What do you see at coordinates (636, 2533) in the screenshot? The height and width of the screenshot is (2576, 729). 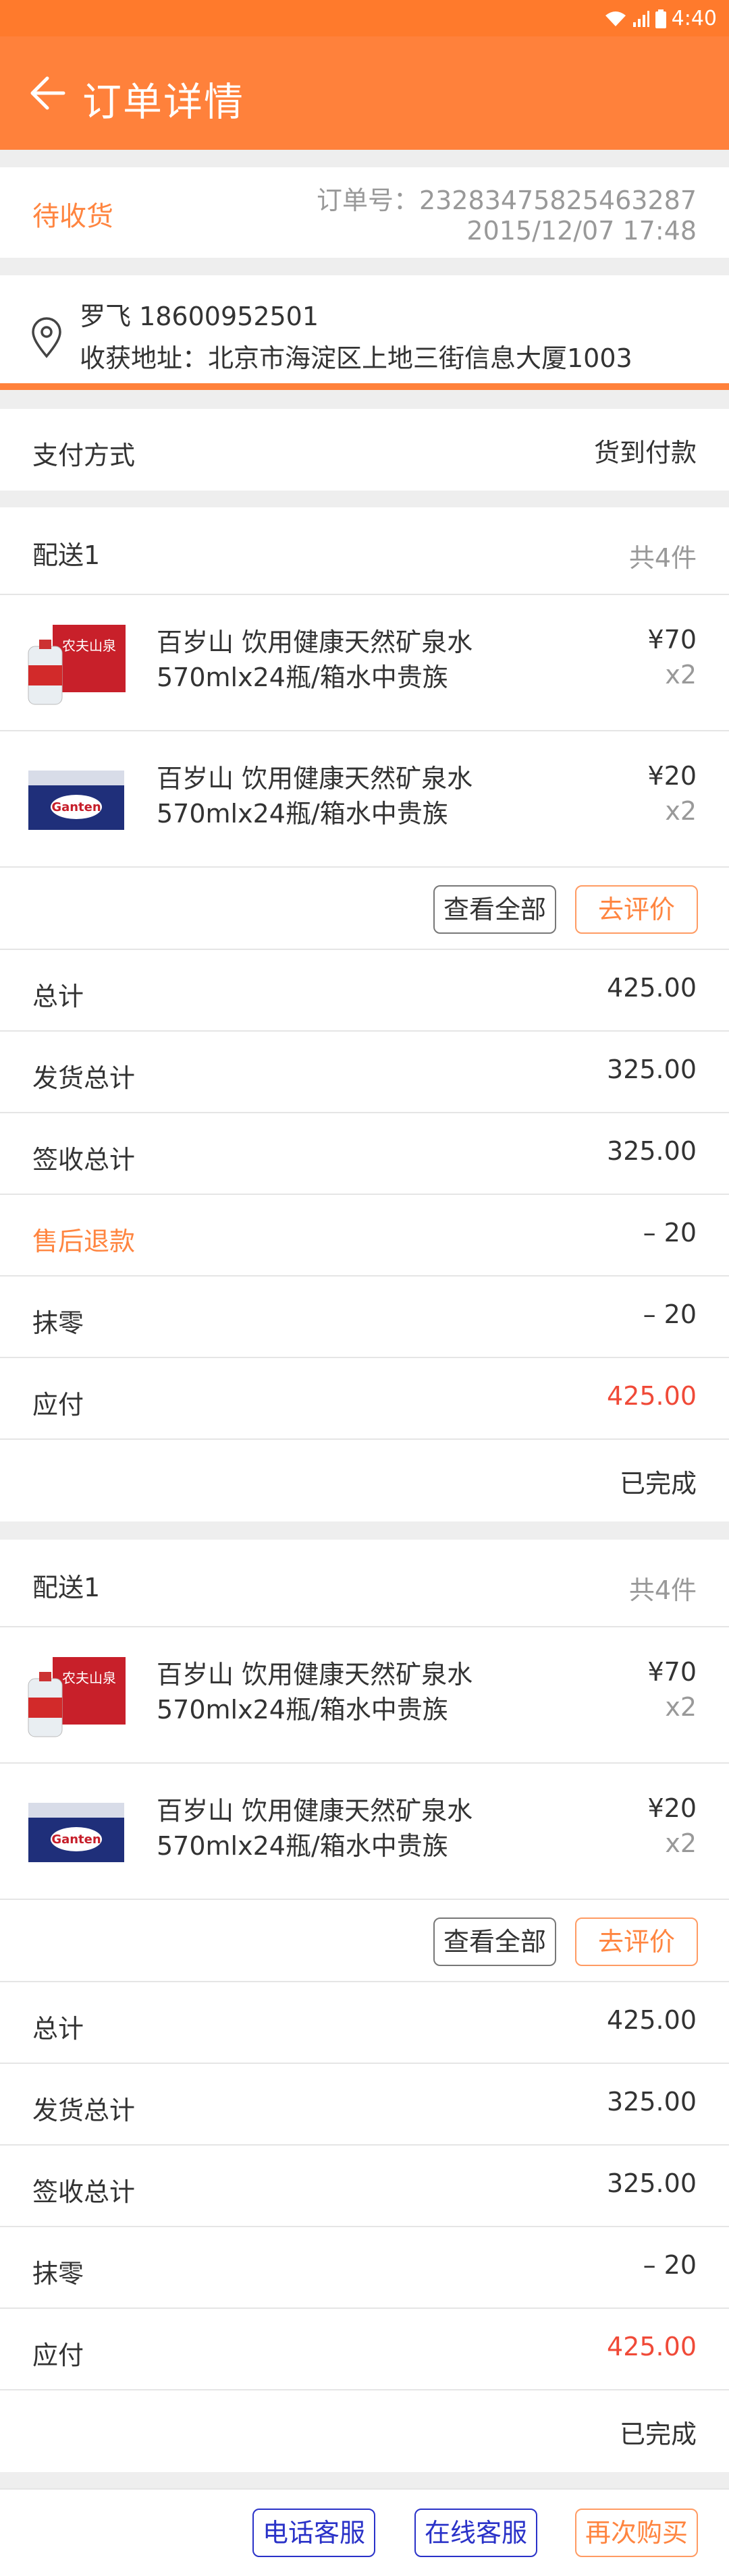 I see `rebuy-button: 再次购买` at bounding box center [636, 2533].